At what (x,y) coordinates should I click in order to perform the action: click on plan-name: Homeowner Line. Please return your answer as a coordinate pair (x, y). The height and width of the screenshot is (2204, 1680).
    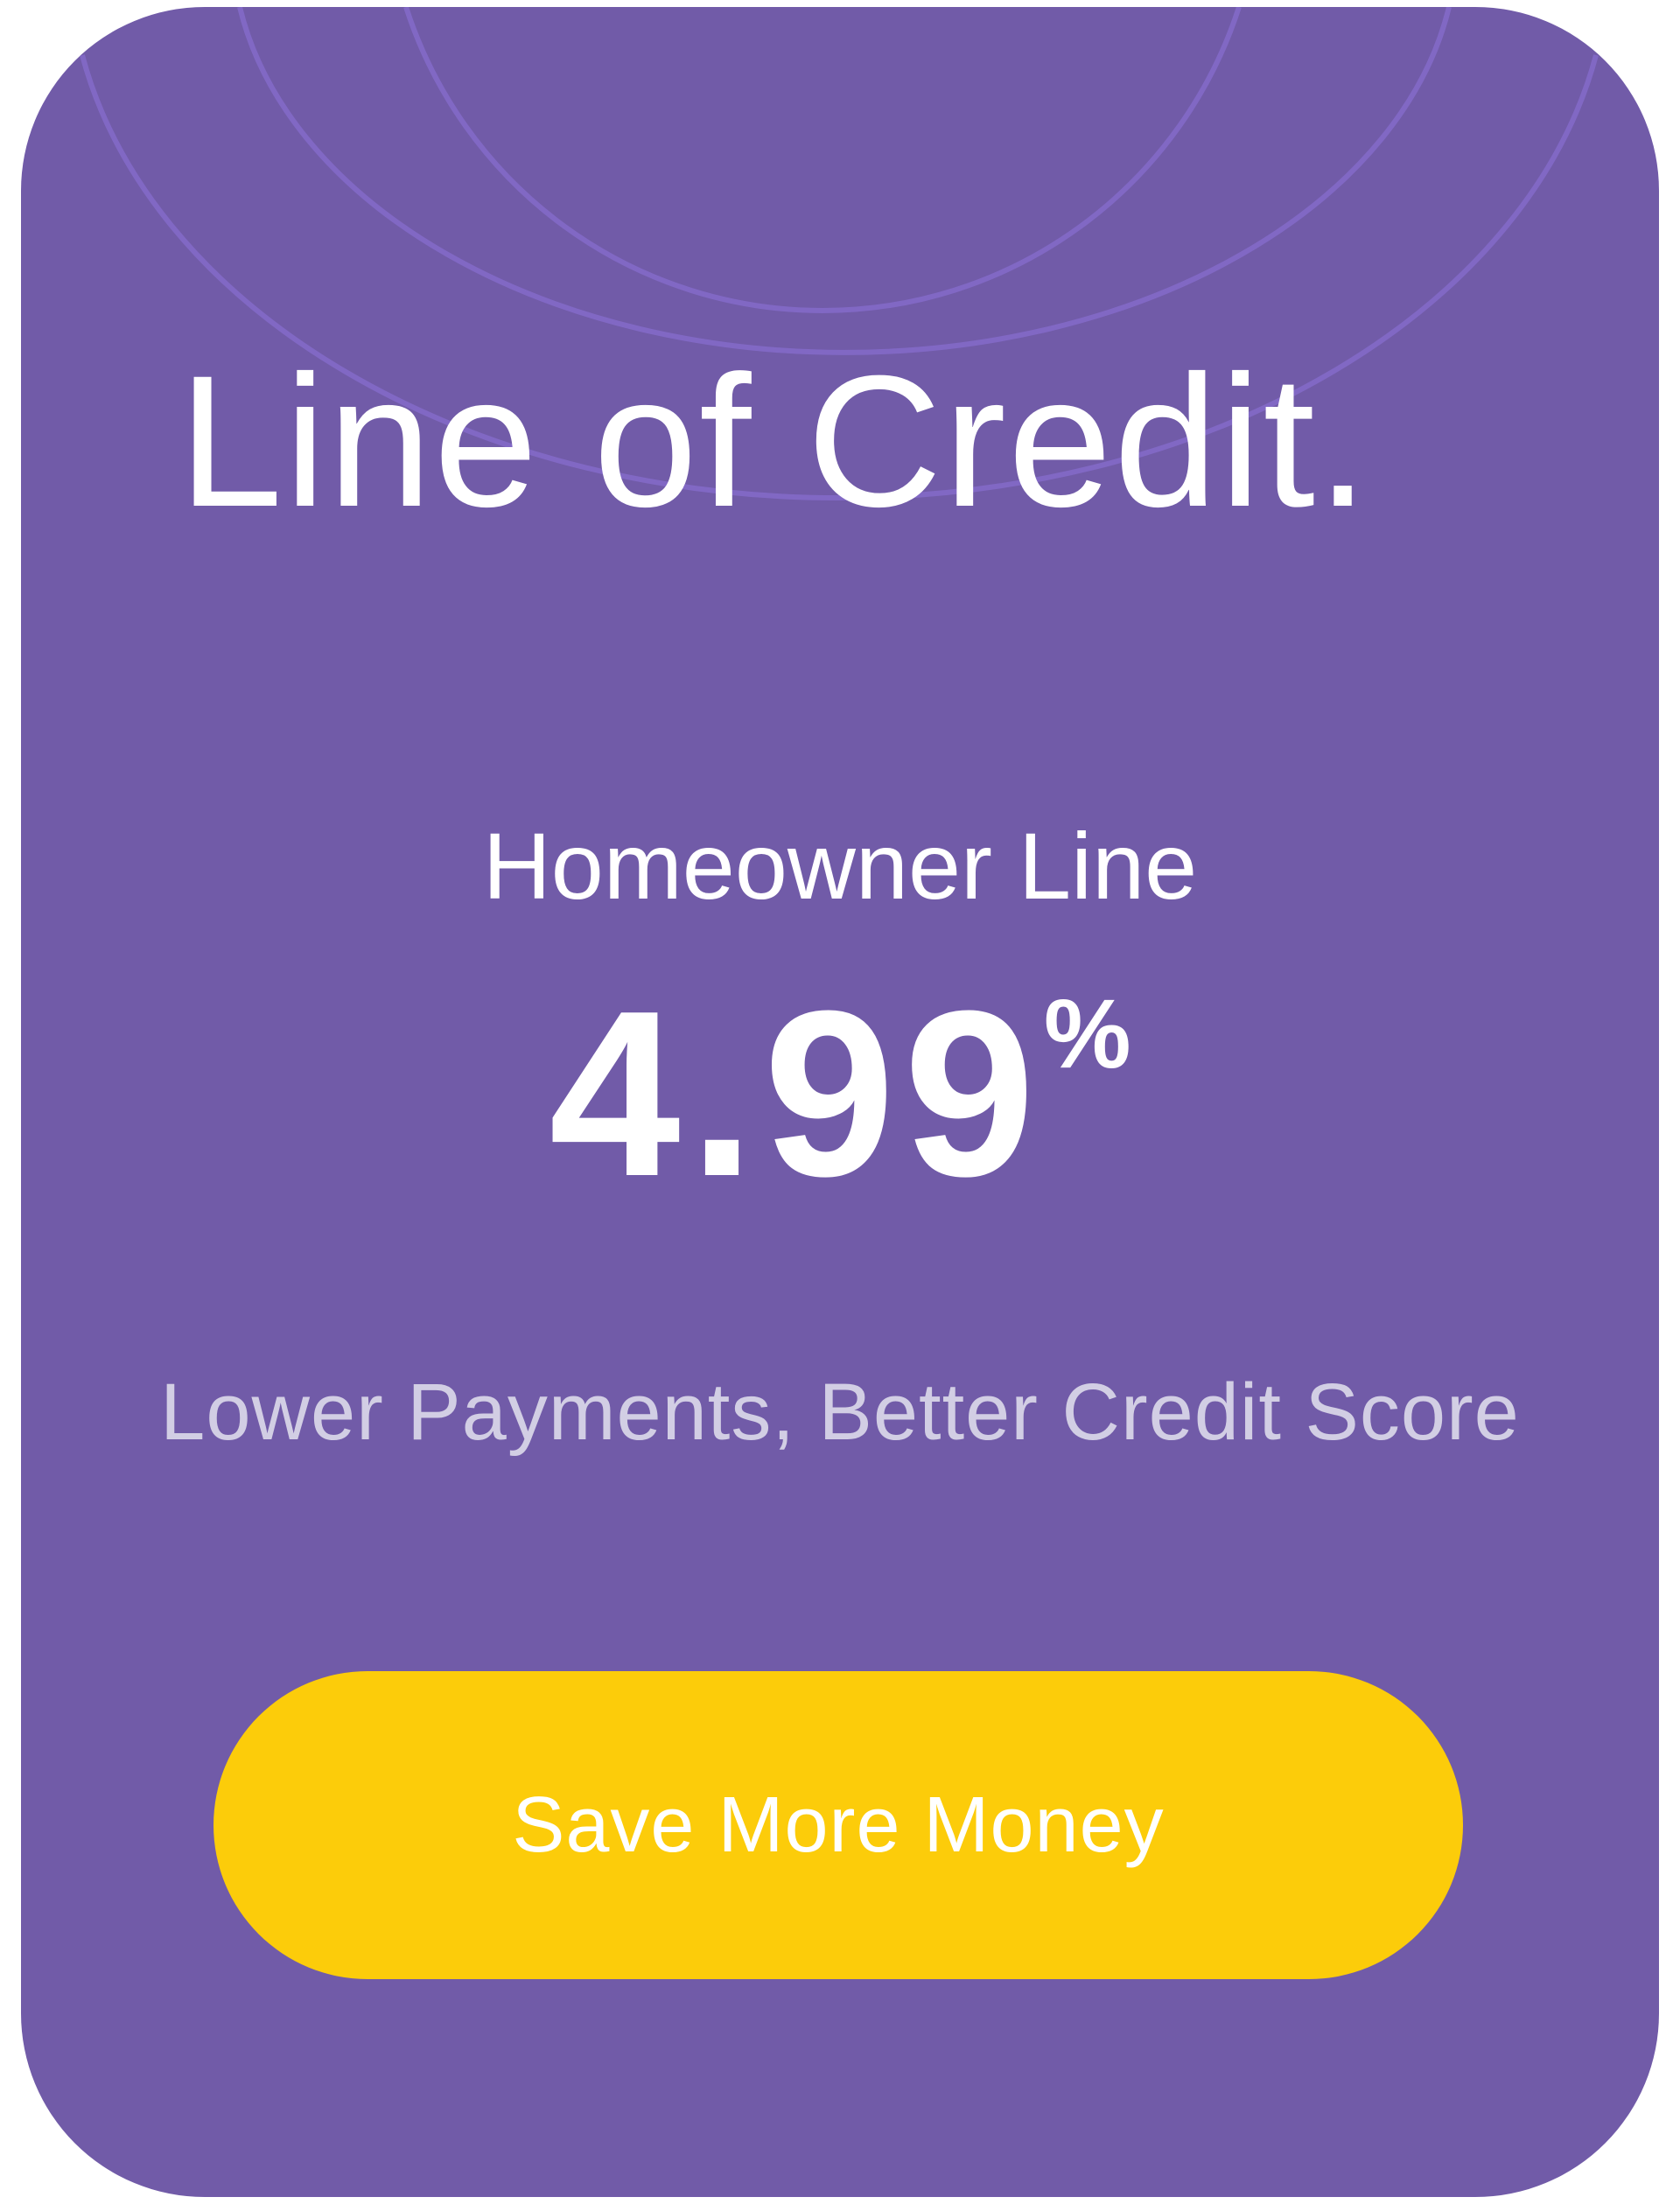
    Looking at the image, I should click on (840, 866).